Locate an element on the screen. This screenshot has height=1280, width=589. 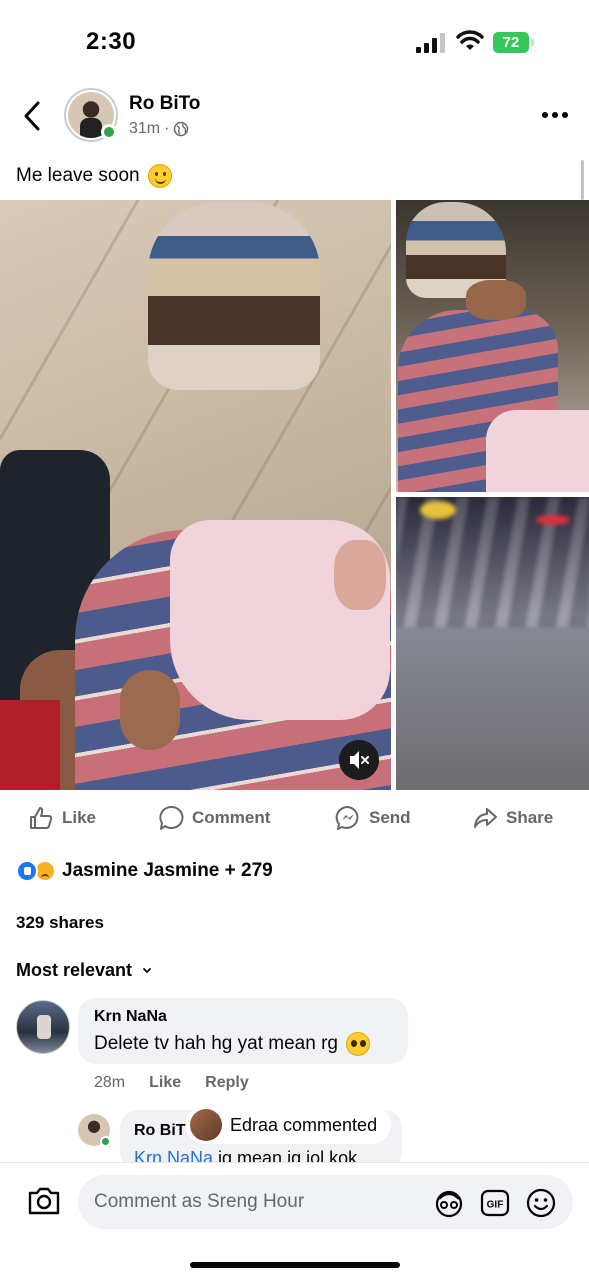
globe-icon is located at coordinates (181, 129).